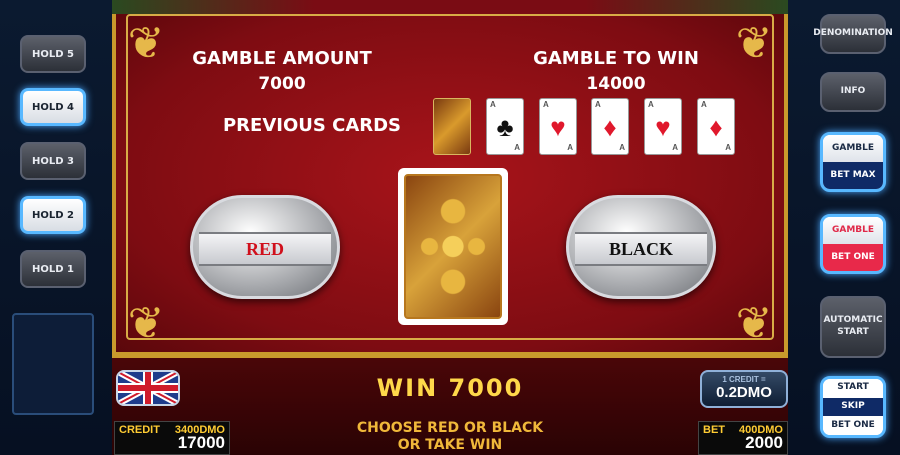 This screenshot has height=455, width=900. What do you see at coordinates (764, 442) in the screenshot?
I see `bet-value: 2000` at bounding box center [764, 442].